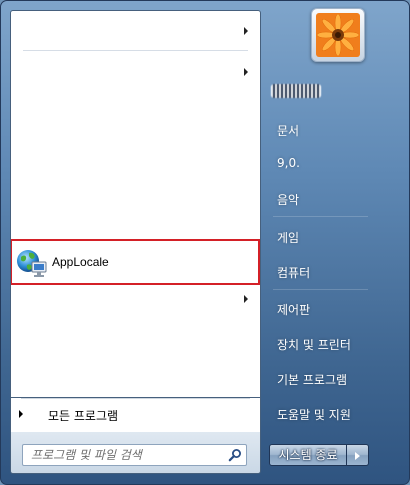 The height and width of the screenshot is (485, 410). What do you see at coordinates (308, 455) in the screenshot?
I see `shutdown-button: 시스템 종료` at bounding box center [308, 455].